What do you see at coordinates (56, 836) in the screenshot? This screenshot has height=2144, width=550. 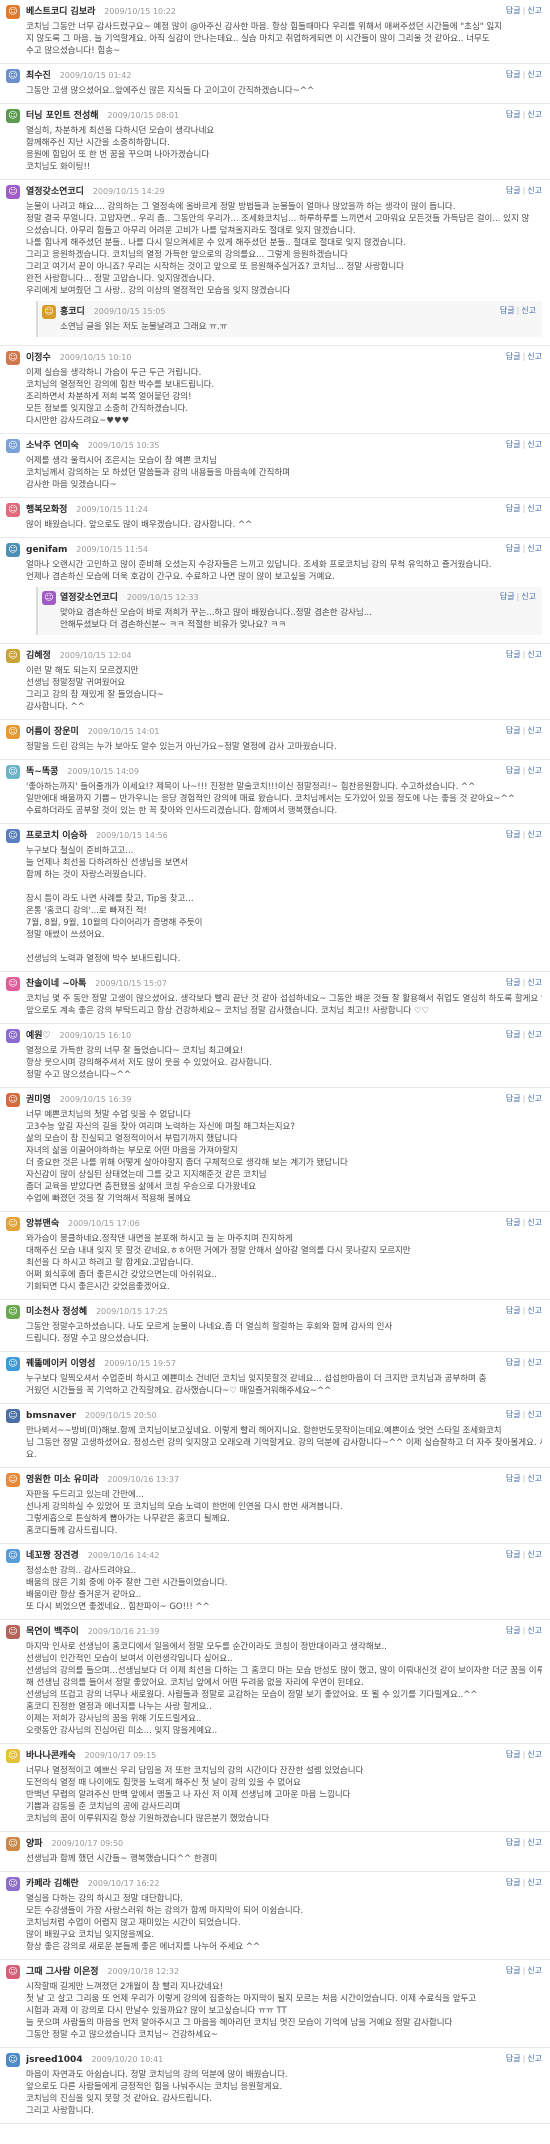 I see `comment-author: 프로코치 이승하` at bounding box center [56, 836].